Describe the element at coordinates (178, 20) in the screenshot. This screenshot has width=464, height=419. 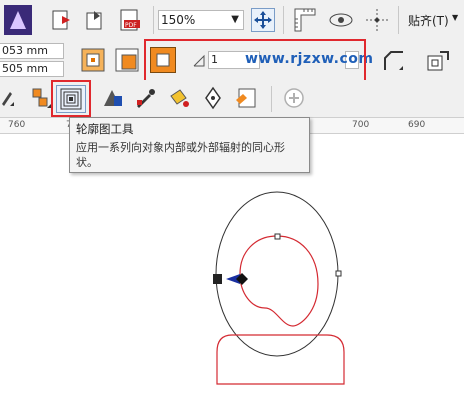
I see `zoom-level-value: 150%` at that location.